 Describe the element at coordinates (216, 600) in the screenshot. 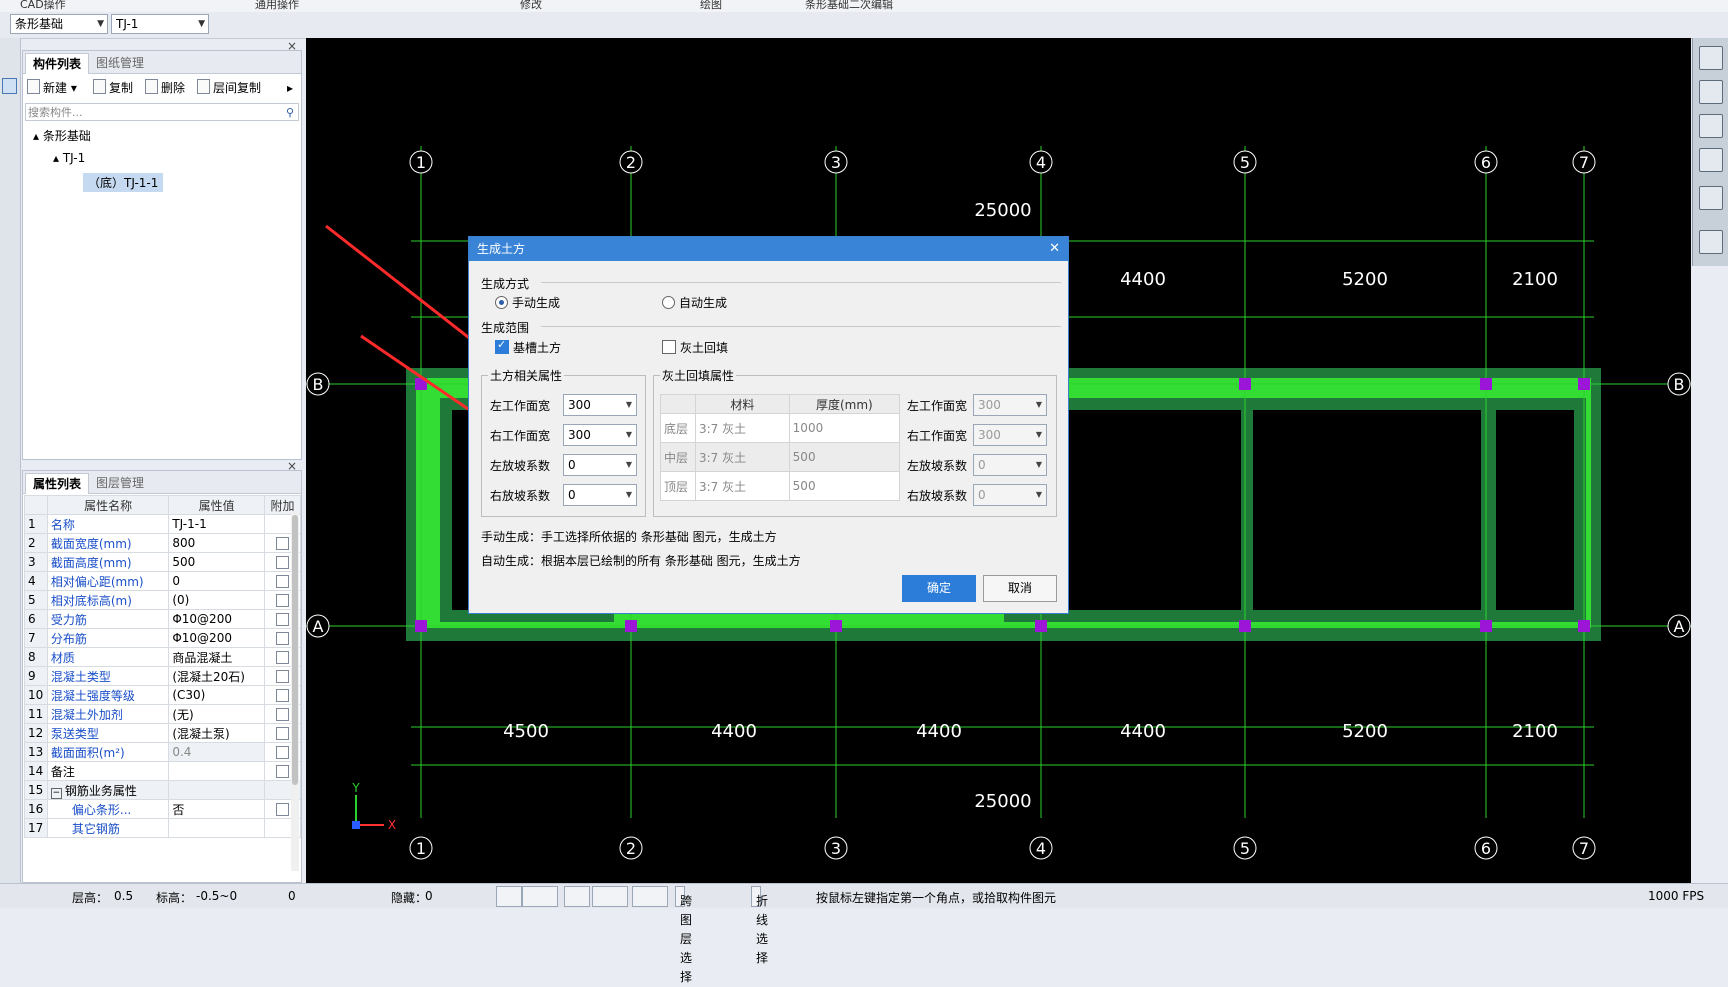

I see `property-value: (0)` at that location.